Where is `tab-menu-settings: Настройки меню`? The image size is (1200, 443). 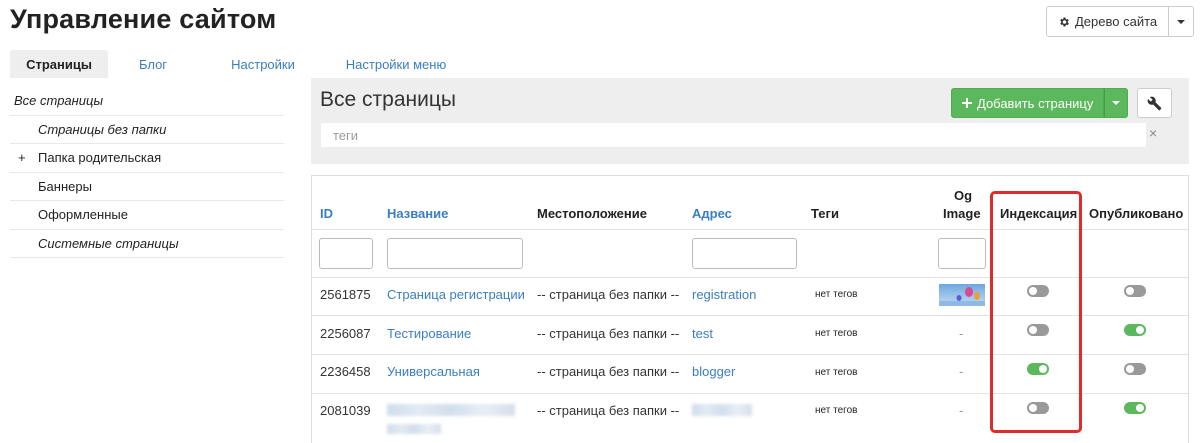
tab-menu-settings: Настройки меню is located at coordinates (396, 64).